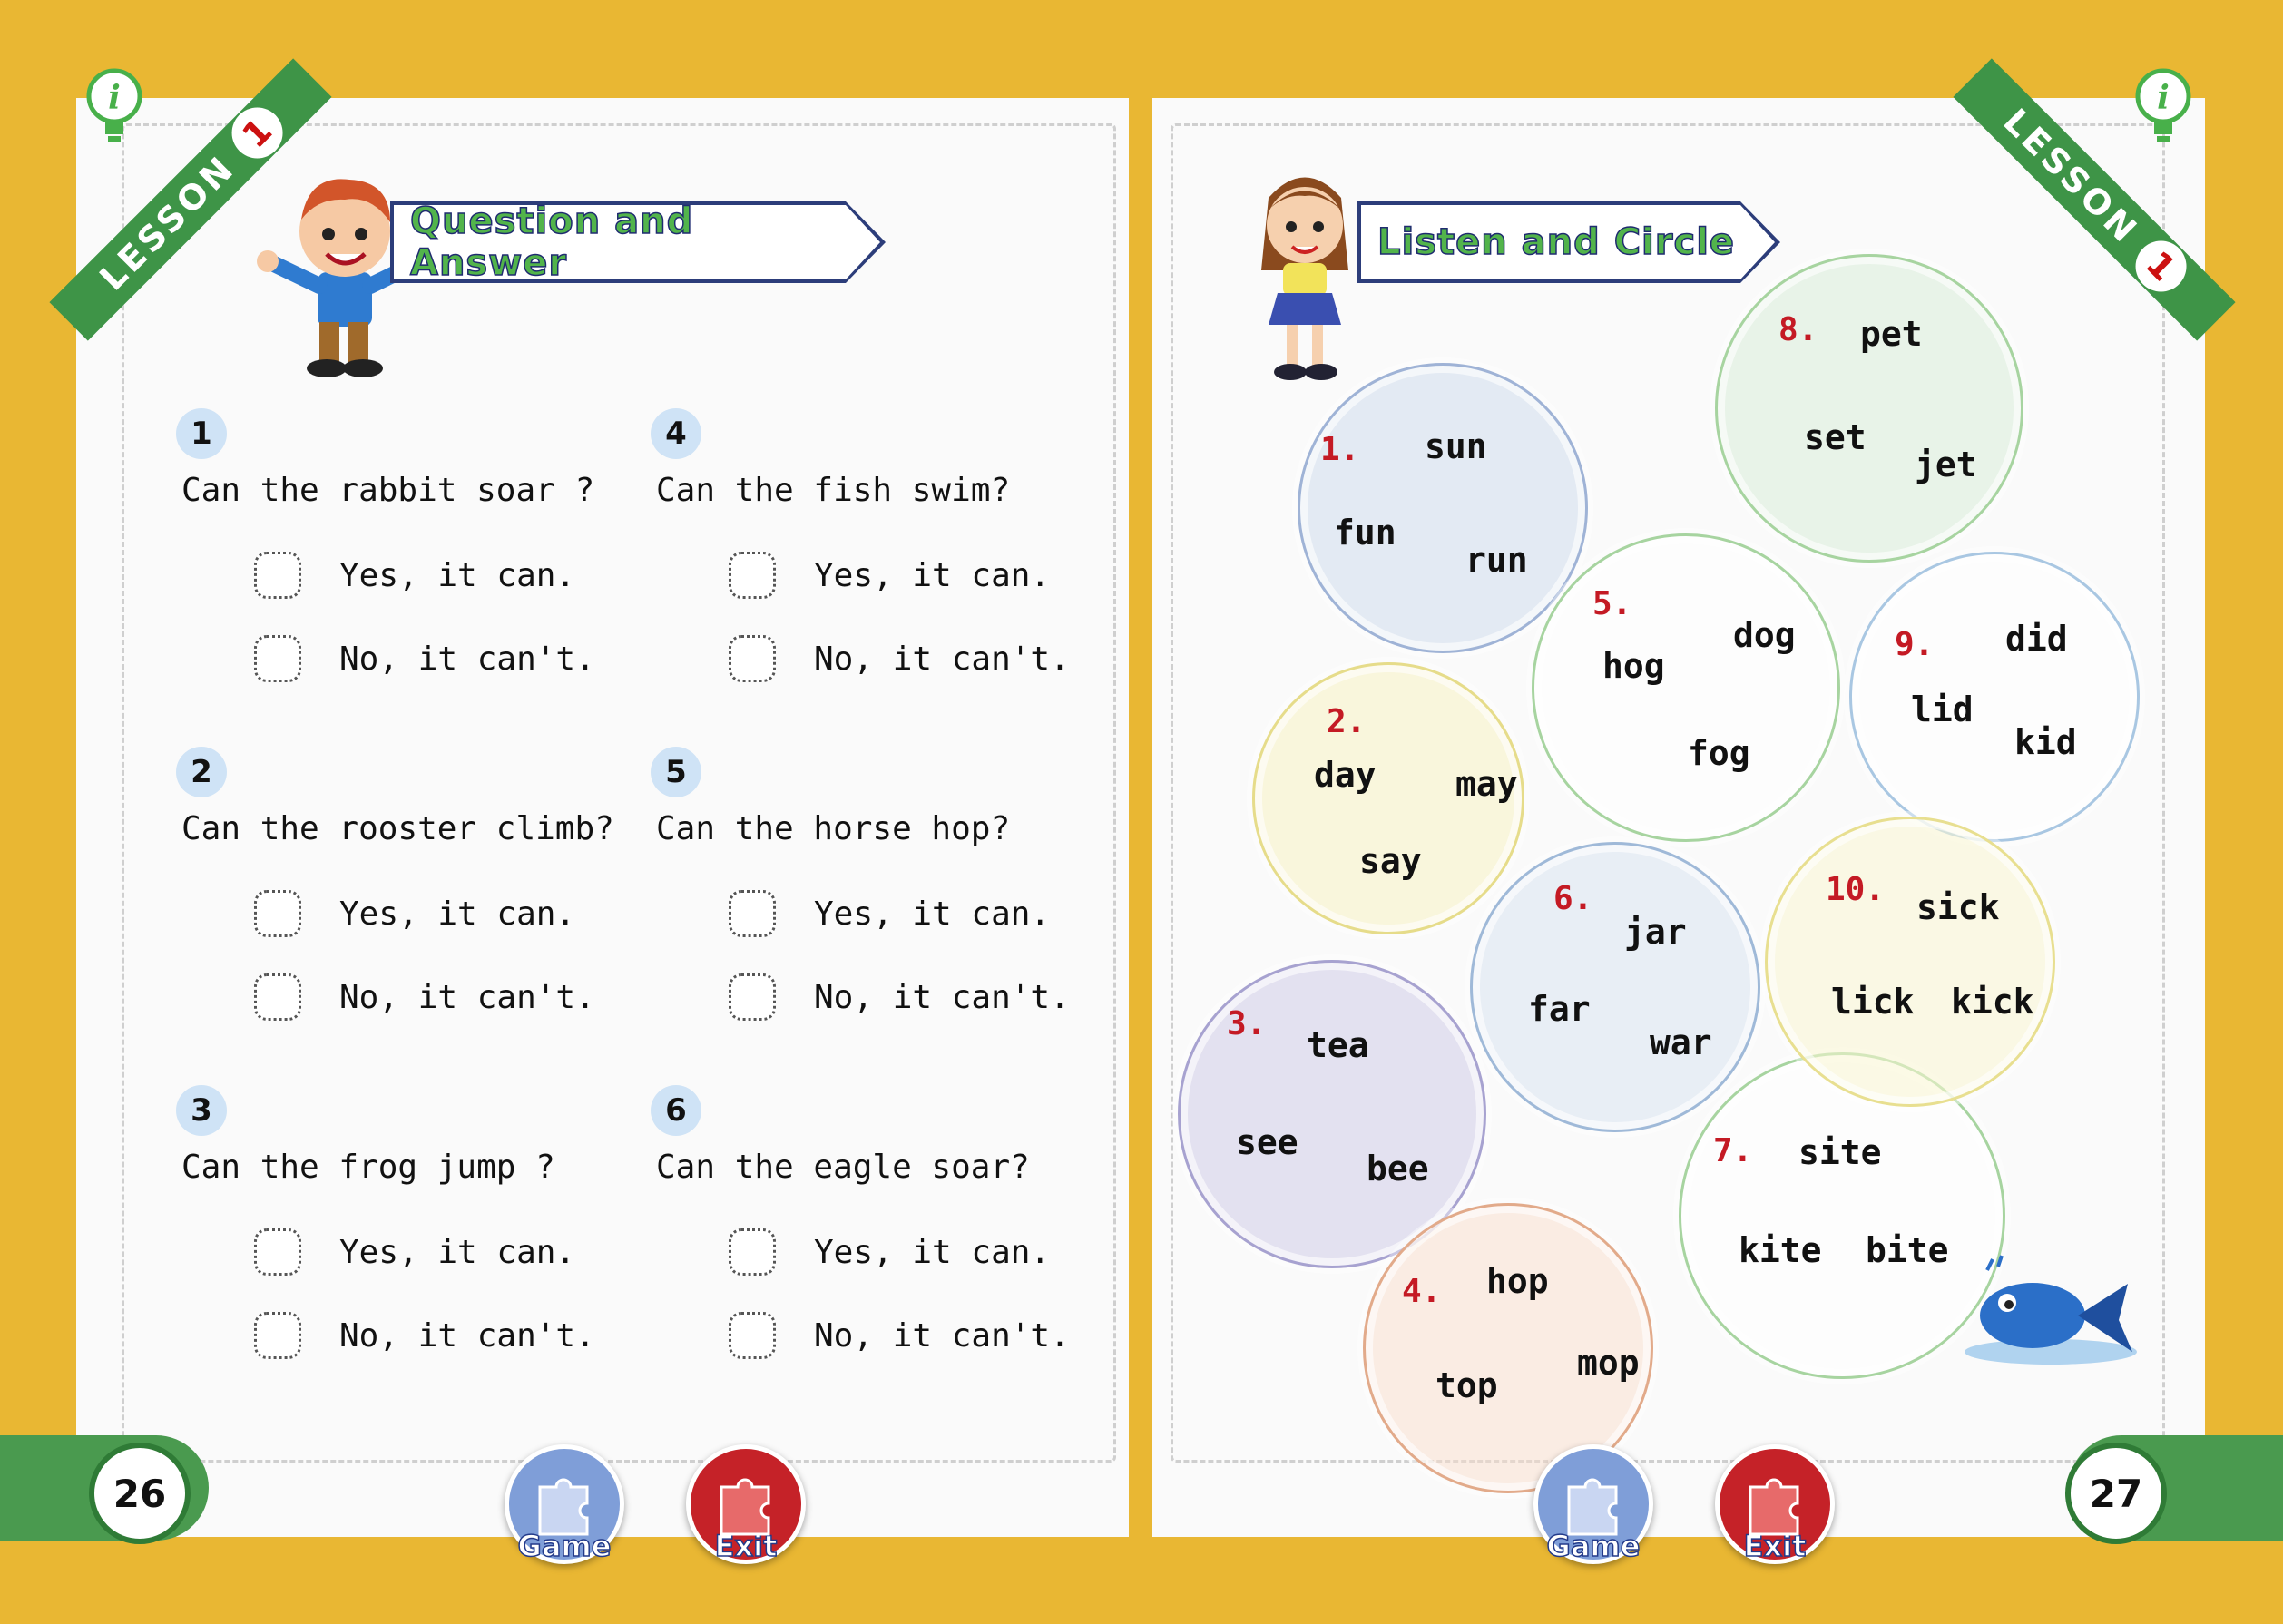 Image resolution: width=2283 pixels, height=1624 pixels. What do you see at coordinates (1345, 775) in the screenshot?
I see `bubble-word: day` at bounding box center [1345, 775].